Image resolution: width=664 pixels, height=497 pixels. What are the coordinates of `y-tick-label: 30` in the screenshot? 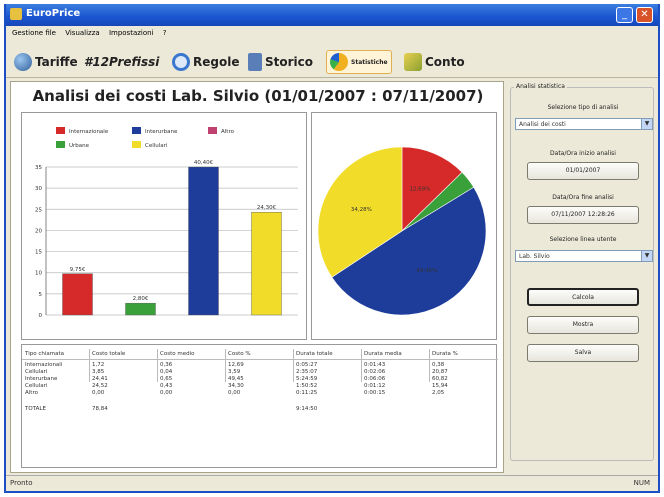 It's located at (38, 189).